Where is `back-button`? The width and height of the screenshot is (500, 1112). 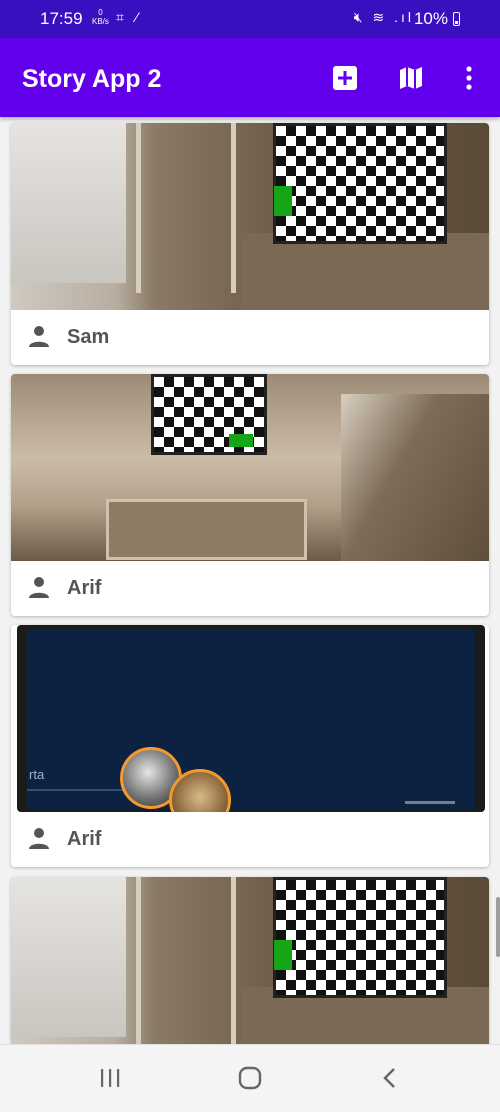
back-button is located at coordinates (390, 1078).